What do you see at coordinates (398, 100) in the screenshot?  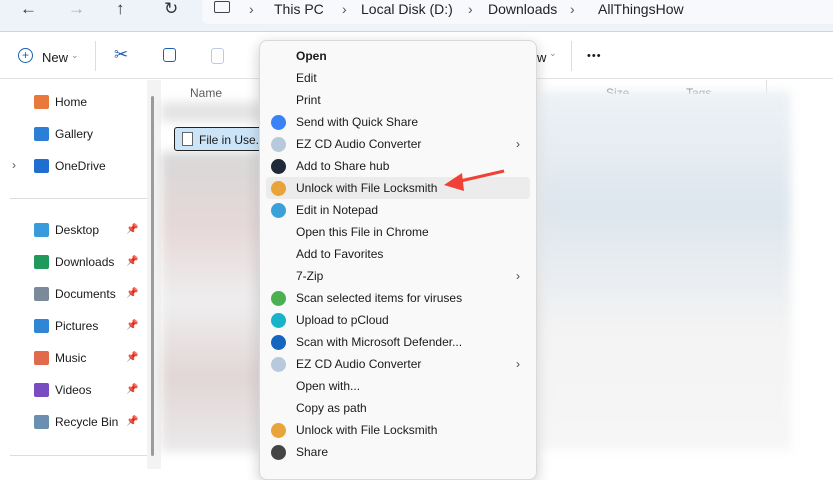 I see `menu-item-print: Print` at bounding box center [398, 100].